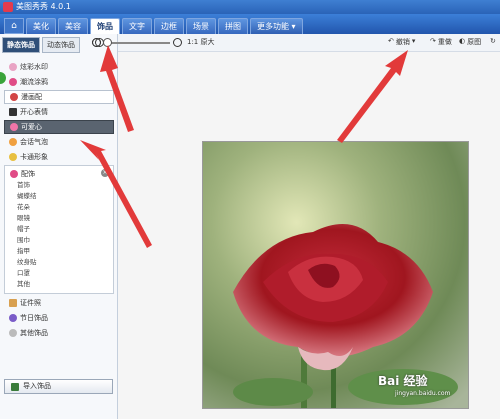 This screenshot has width=500, height=419. Describe the element at coordinates (59, 207) in the screenshot. I see `list-item: 花朵` at that location.